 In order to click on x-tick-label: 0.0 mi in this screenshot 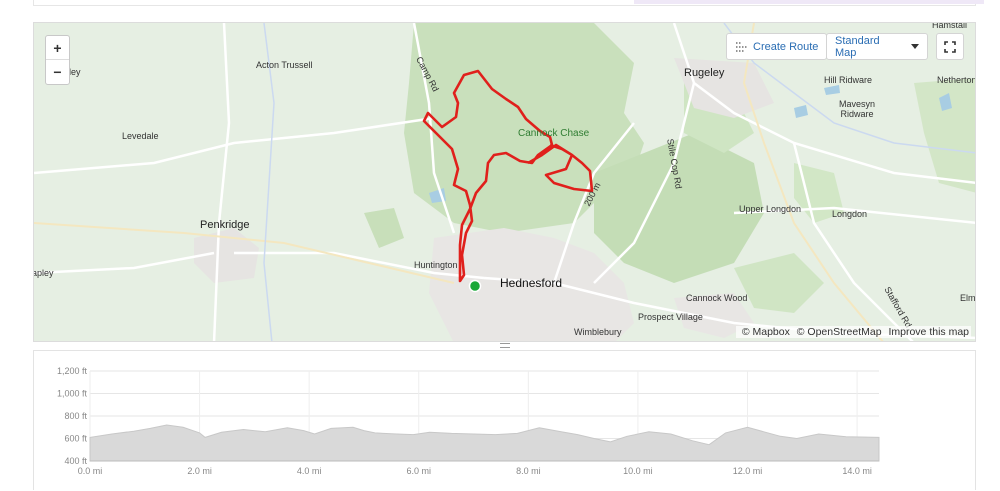, I will do `click(90, 471)`.